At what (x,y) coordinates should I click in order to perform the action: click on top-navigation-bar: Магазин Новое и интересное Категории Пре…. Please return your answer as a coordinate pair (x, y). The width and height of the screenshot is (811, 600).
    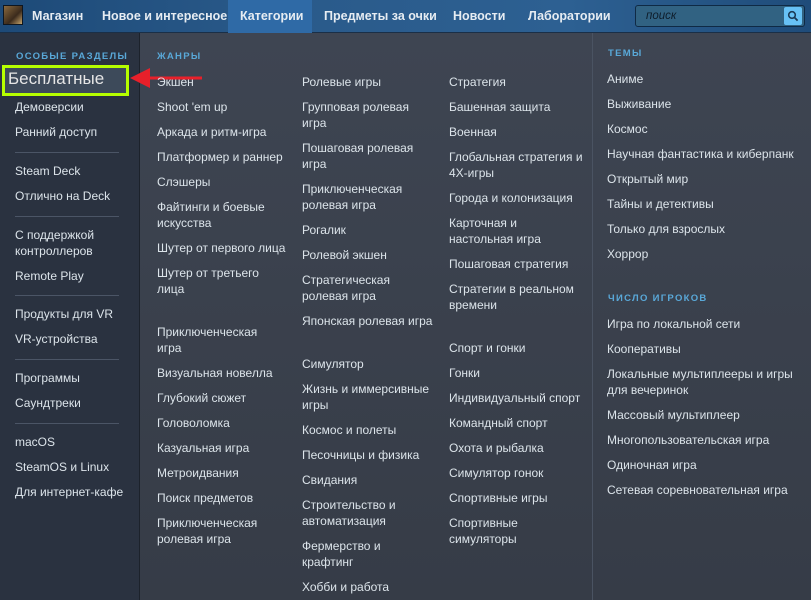
    Looking at the image, I should click on (405, 16).